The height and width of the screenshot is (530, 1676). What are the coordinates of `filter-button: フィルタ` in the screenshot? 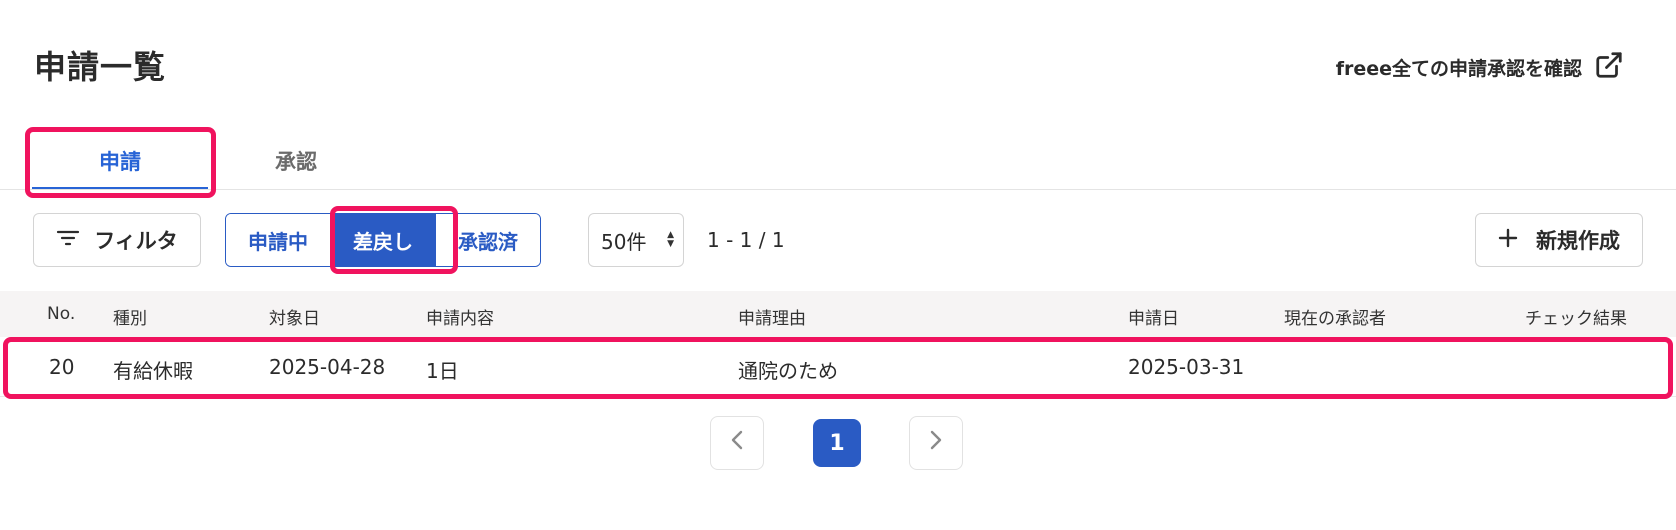 It's located at (117, 240).